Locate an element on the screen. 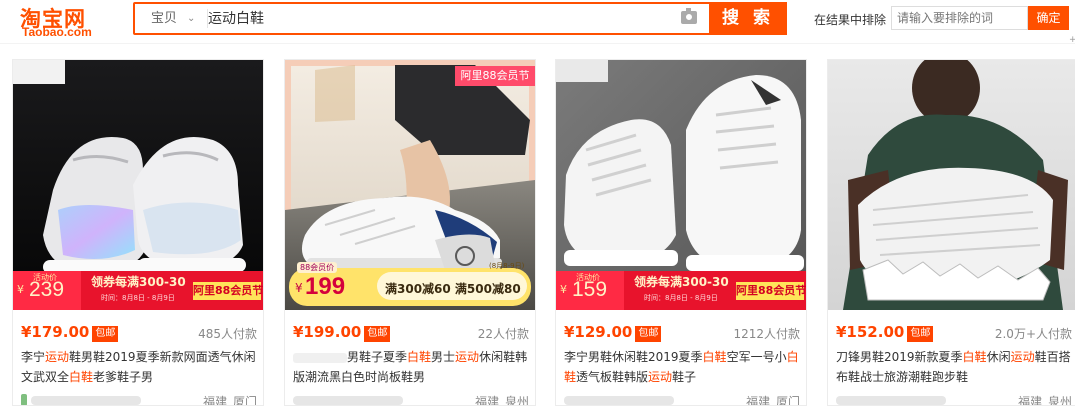 The height and width of the screenshot is (406, 1075). header-divider is located at coordinates (537, 43).